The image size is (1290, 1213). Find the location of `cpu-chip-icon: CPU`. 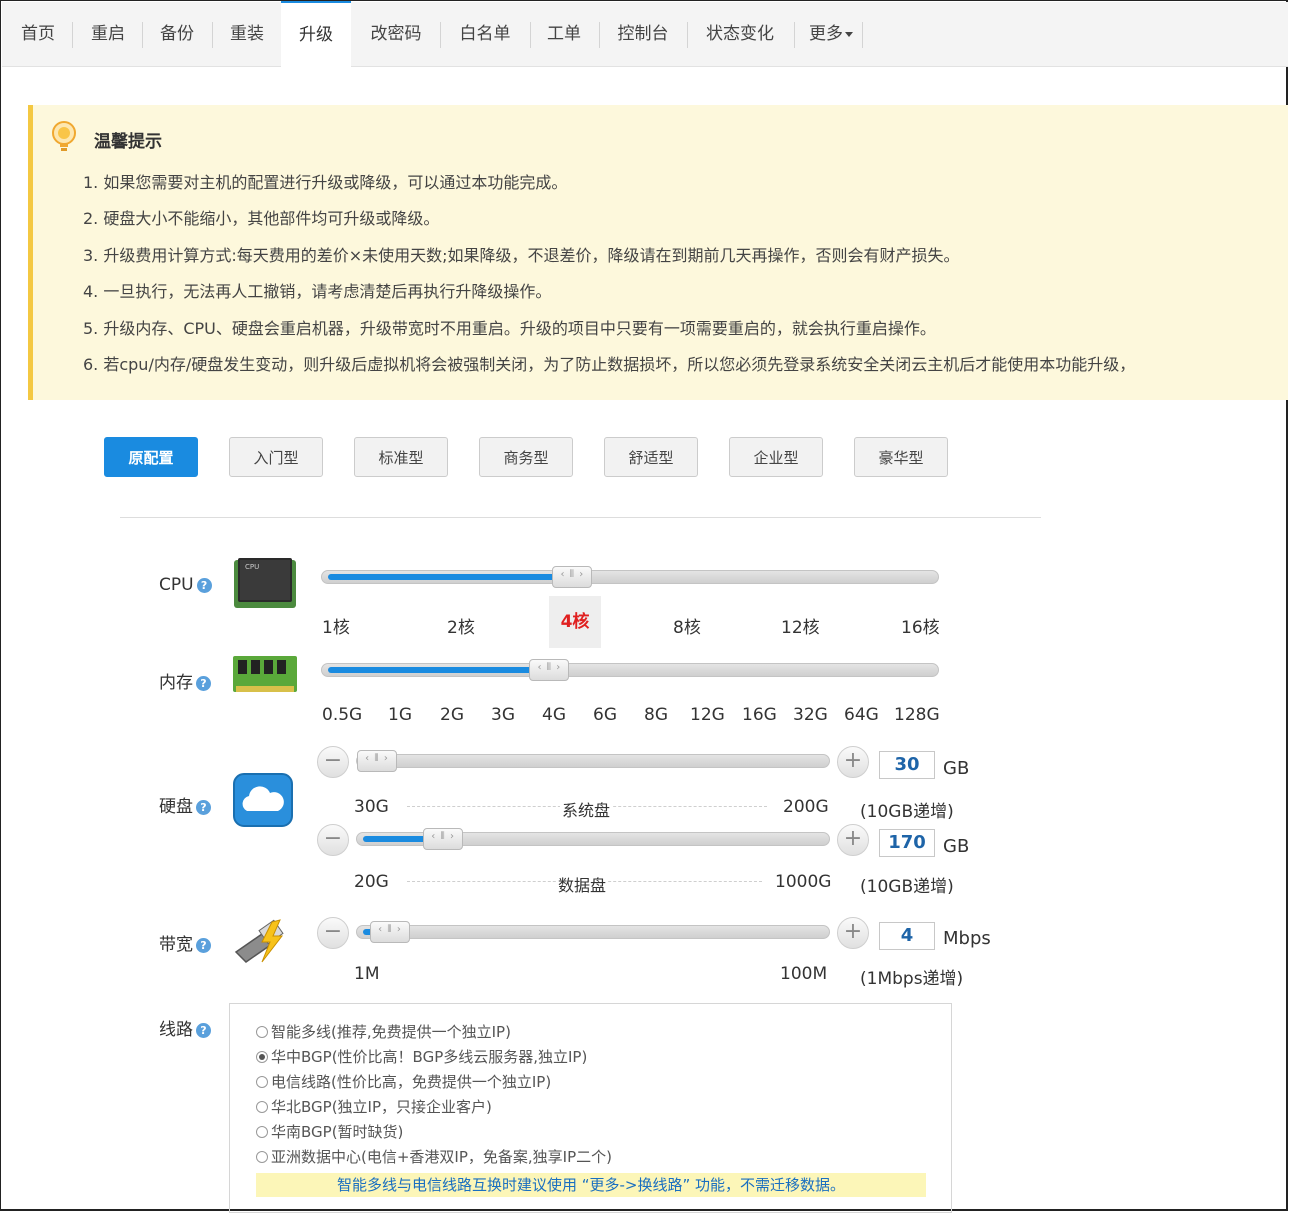

cpu-chip-icon: CPU is located at coordinates (265, 583).